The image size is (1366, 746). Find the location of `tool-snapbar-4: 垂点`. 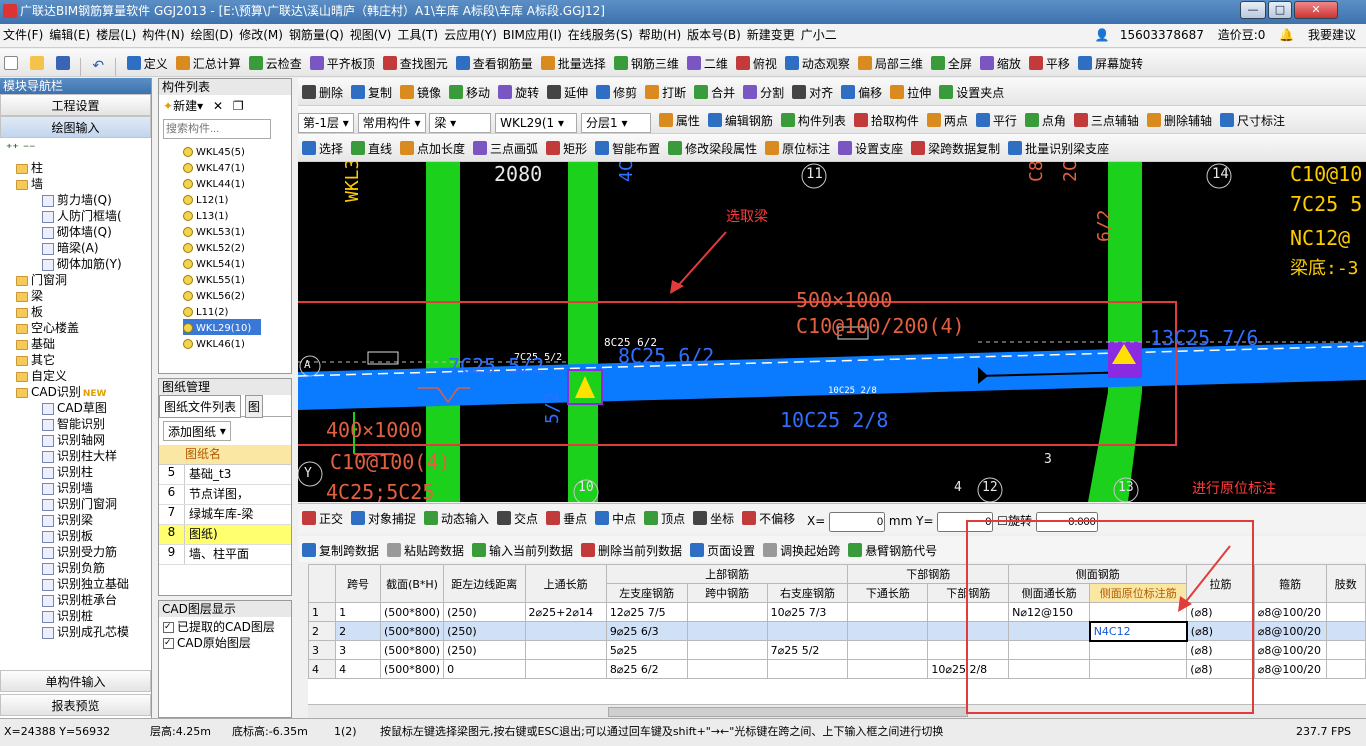

tool-snapbar-4: 垂点 is located at coordinates (566, 518).